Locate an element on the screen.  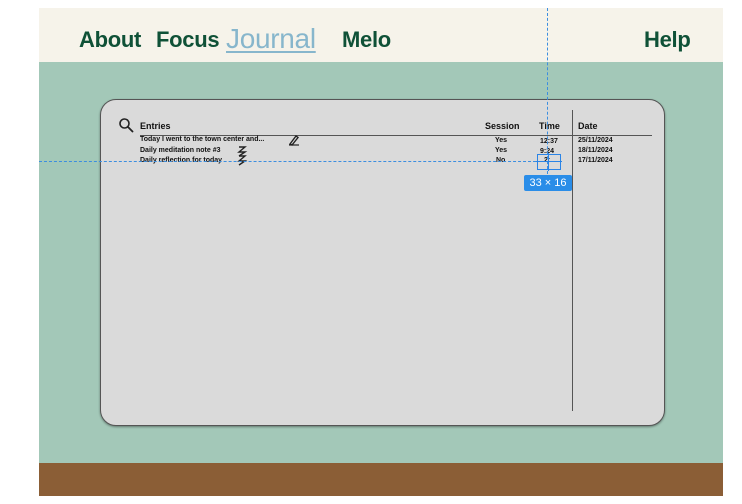
size-badge: 33 × 16 is located at coordinates (548, 183).